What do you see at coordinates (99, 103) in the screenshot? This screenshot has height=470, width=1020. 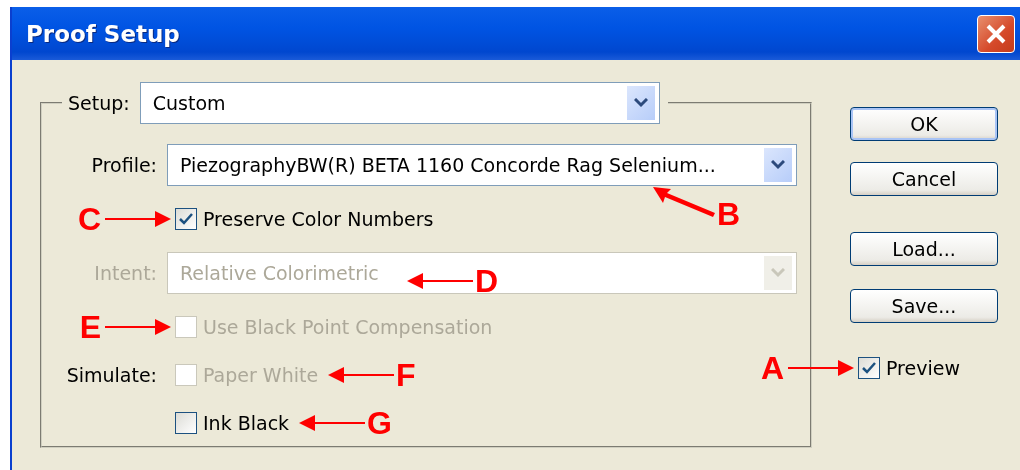 I see `setup-label: Setup:` at bounding box center [99, 103].